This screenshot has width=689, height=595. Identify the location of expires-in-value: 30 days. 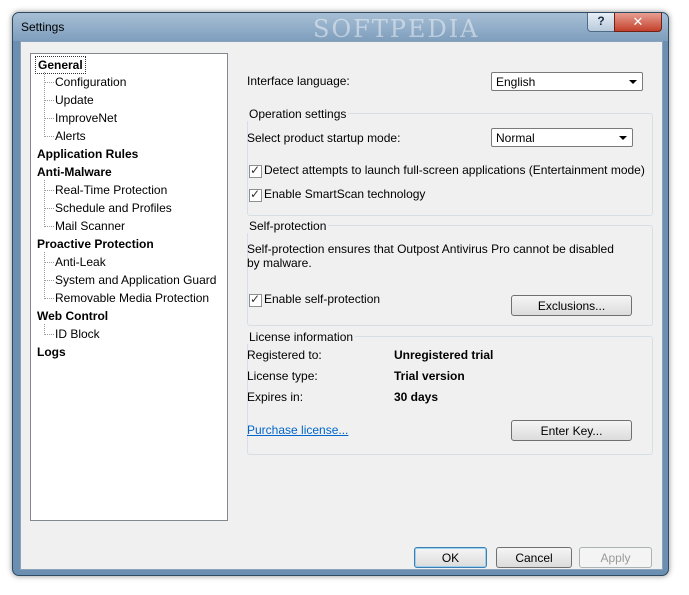
(416, 397).